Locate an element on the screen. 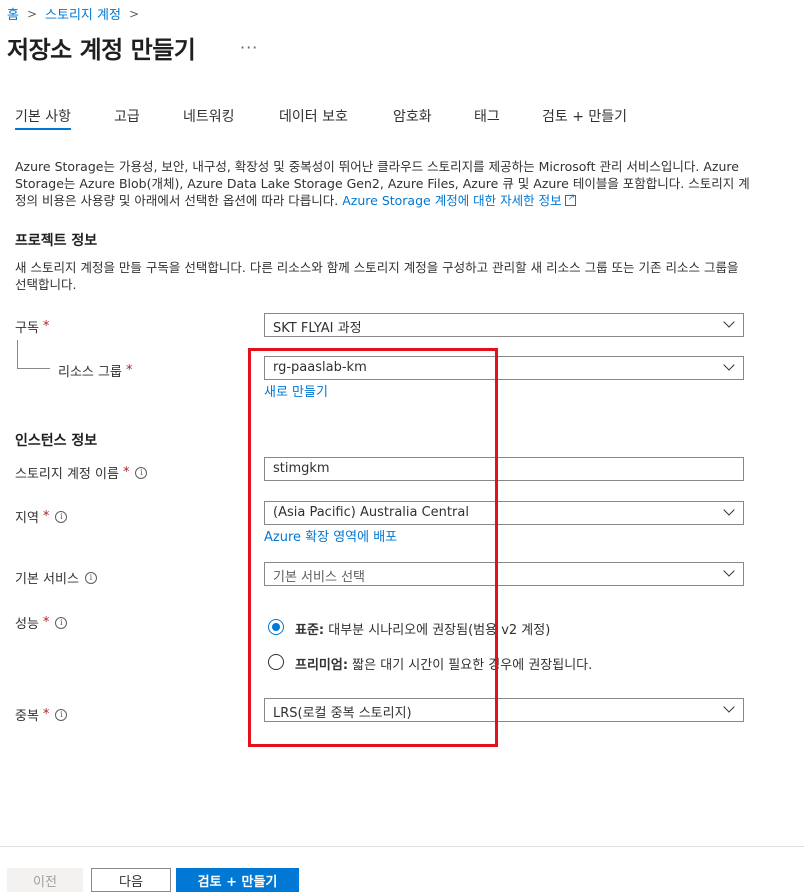 The height and width of the screenshot is (894, 804). performance-standard-radio is located at coordinates (276, 627).